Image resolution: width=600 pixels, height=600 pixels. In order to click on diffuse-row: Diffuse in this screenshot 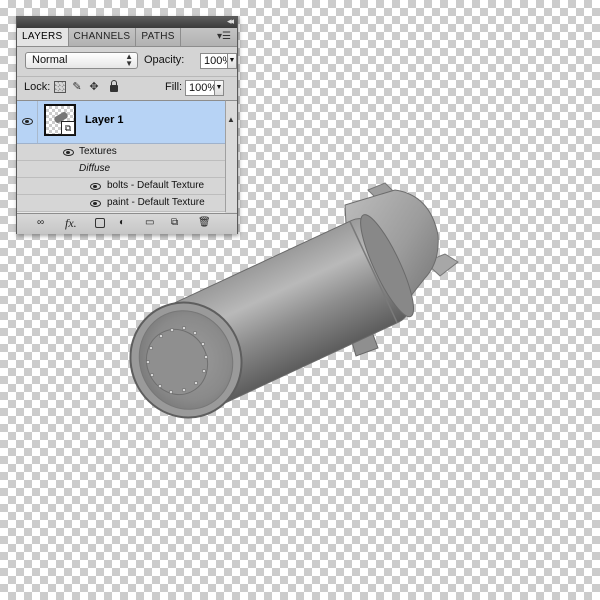, I will do `click(121, 169)`.